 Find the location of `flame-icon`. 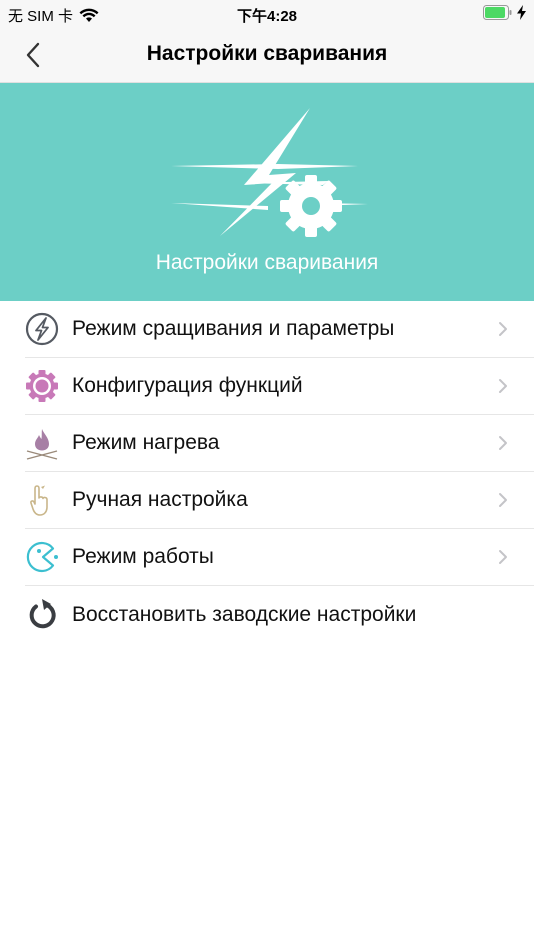

flame-icon is located at coordinates (42, 443).